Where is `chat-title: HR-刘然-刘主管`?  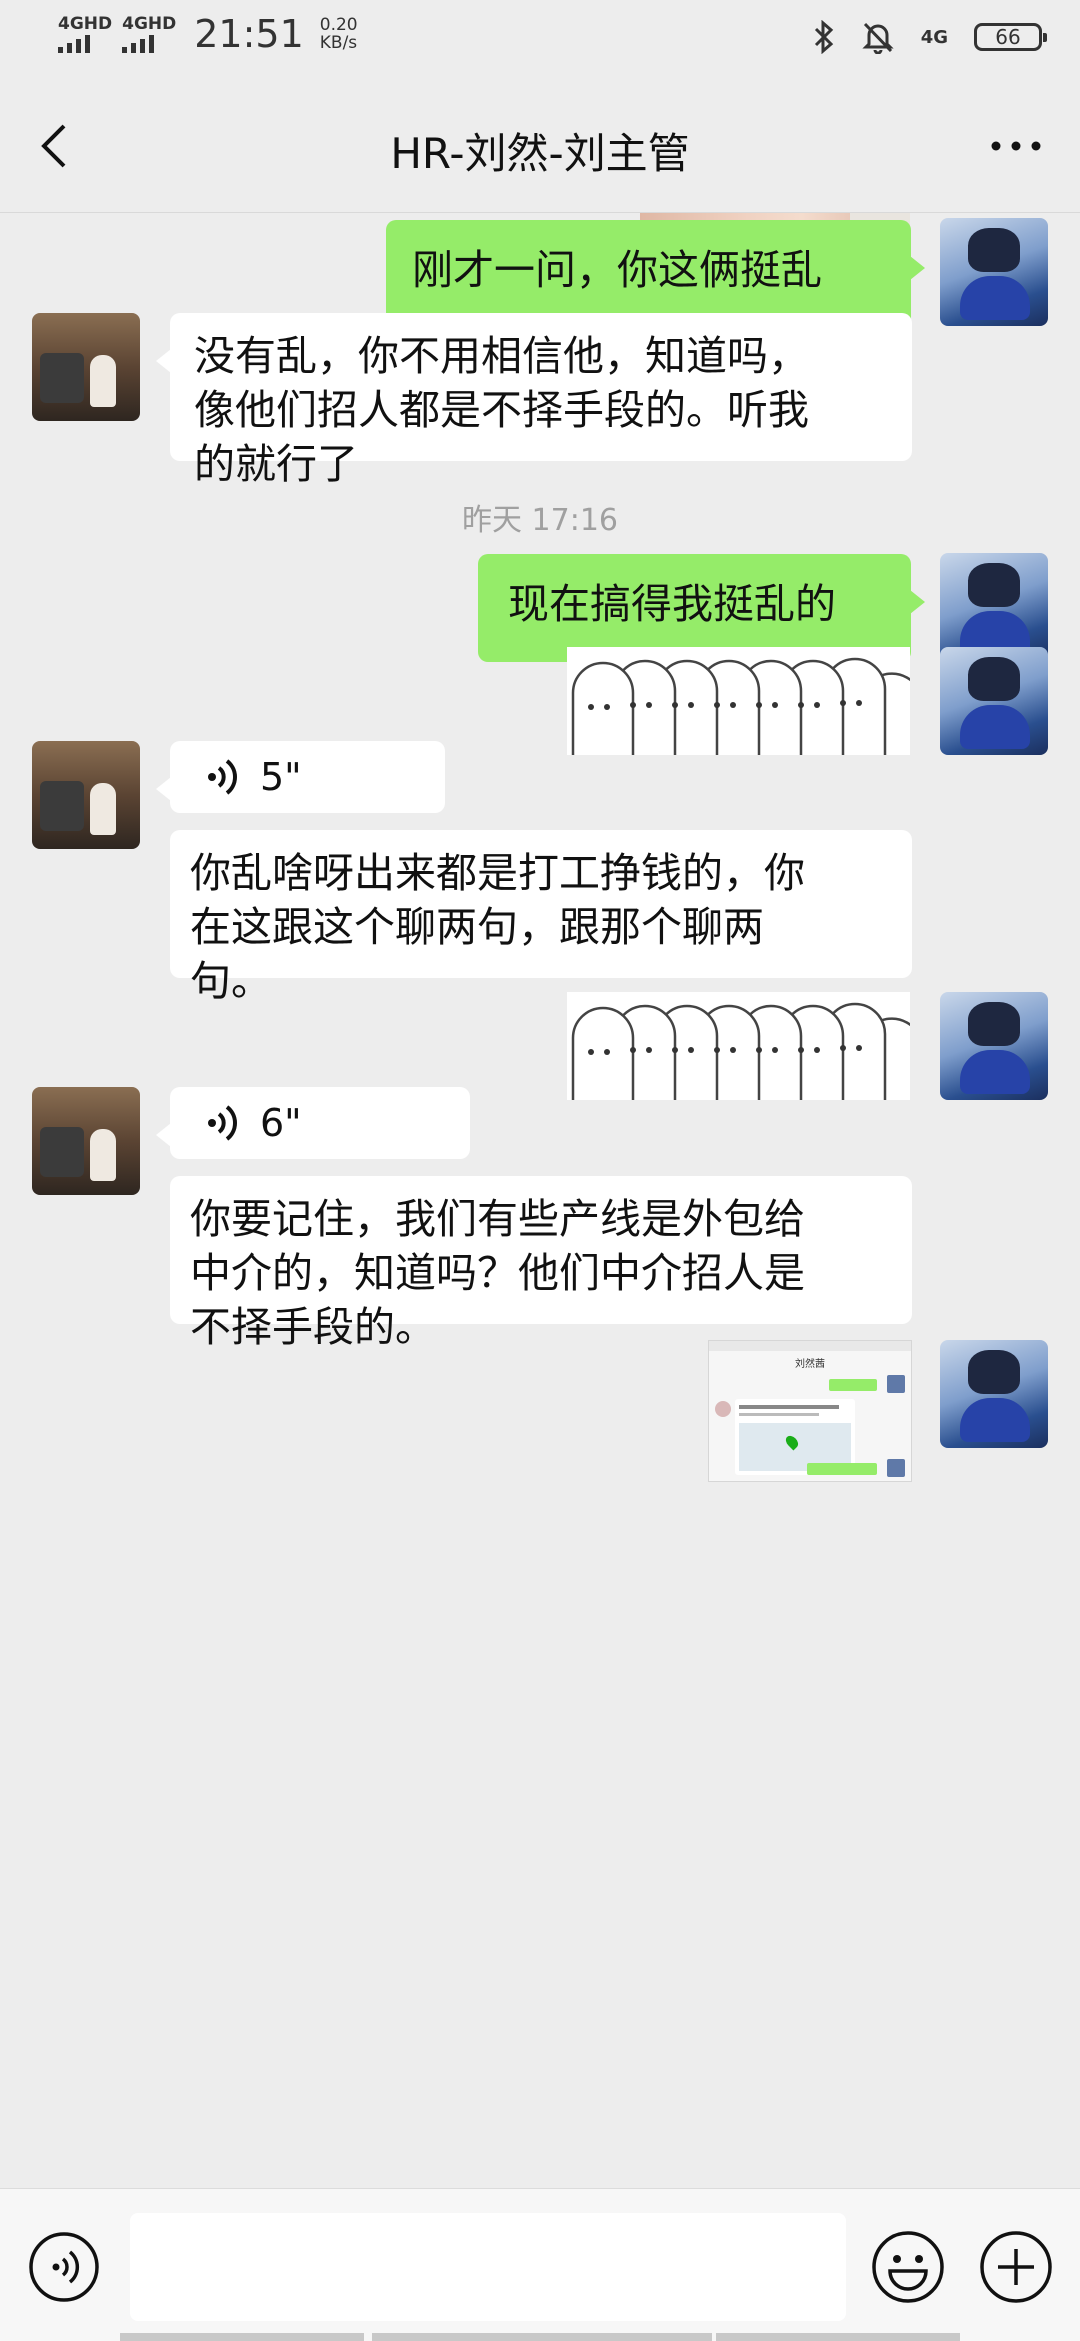 chat-title: HR-刘然-刘主管 is located at coordinates (540, 153).